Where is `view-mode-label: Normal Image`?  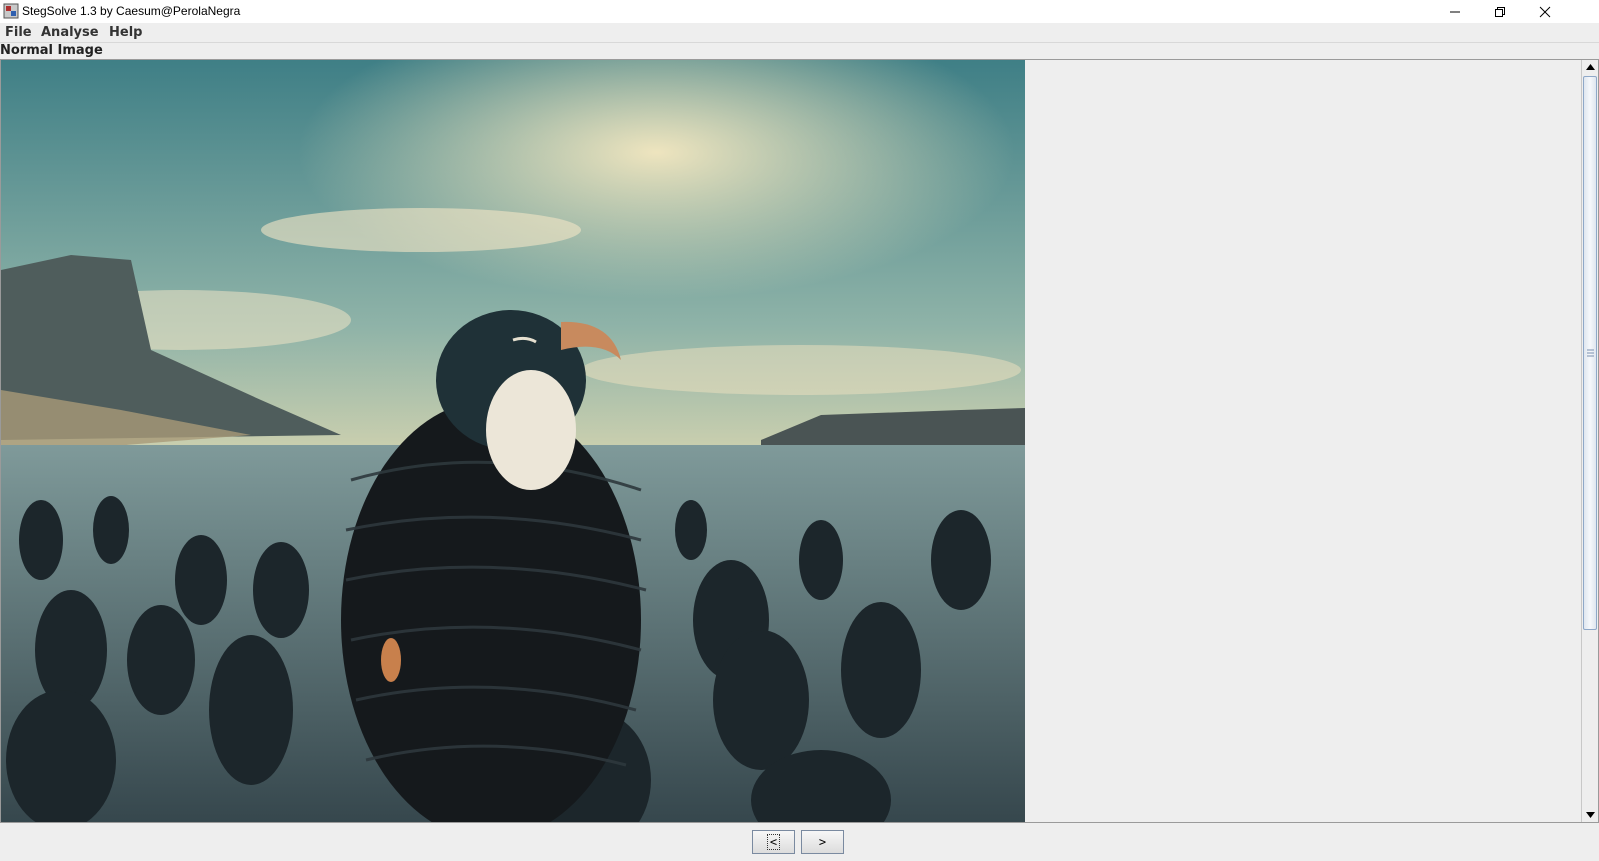 view-mode-label: Normal Image is located at coordinates (51, 50).